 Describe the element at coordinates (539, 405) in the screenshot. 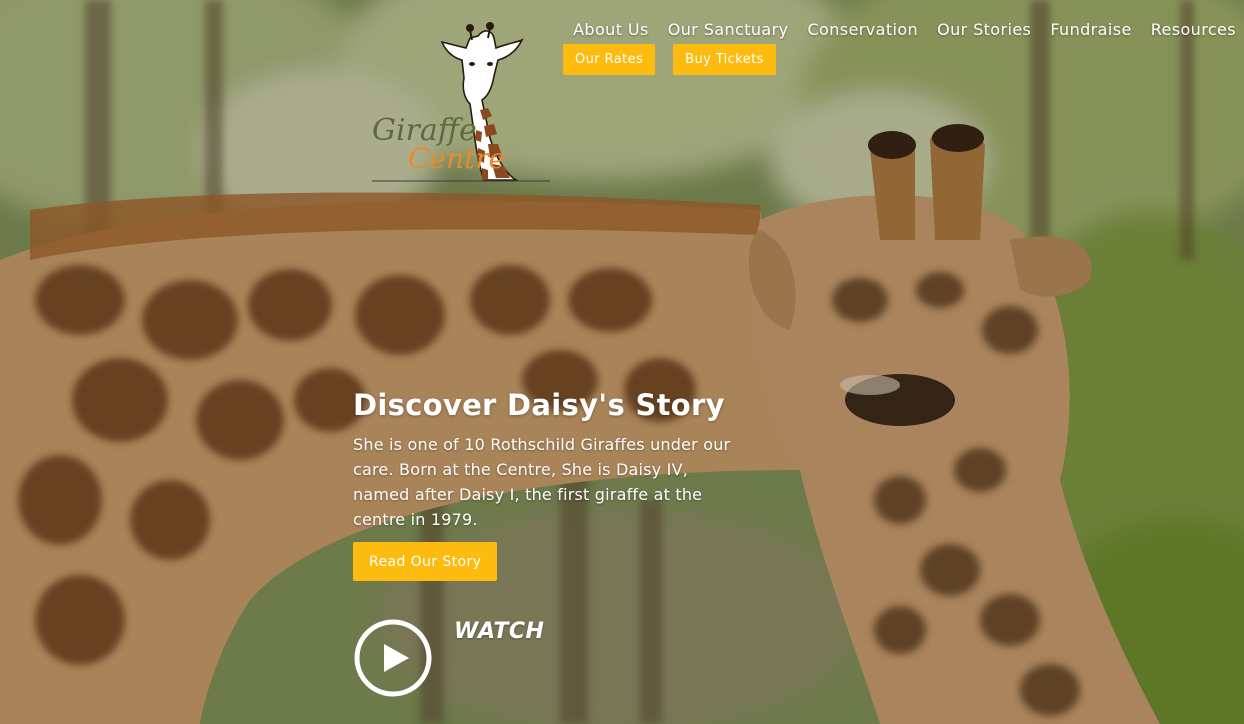

I see `hero-title: Discover Daisy's Story` at that location.